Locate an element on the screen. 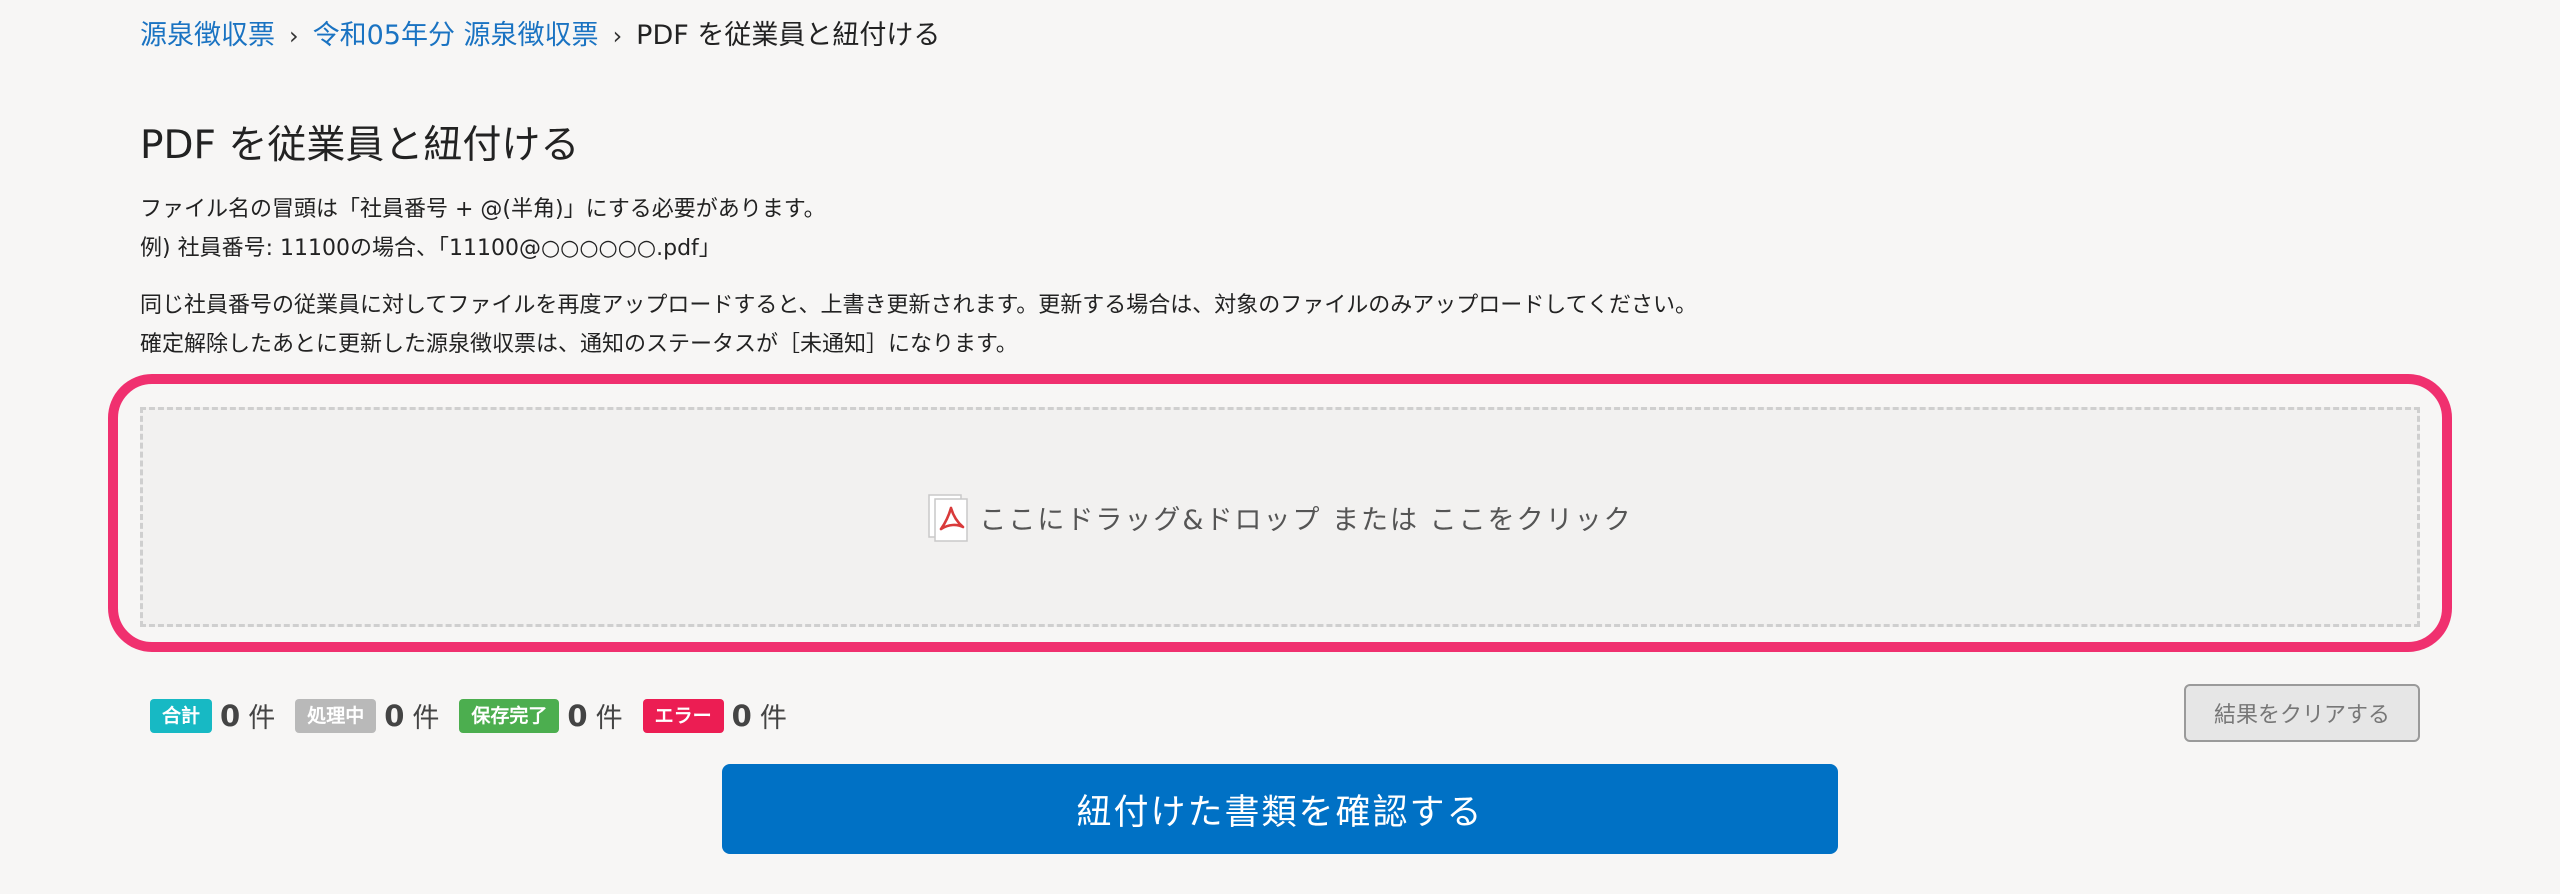  status-count-total: 0 is located at coordinates (230, 715).